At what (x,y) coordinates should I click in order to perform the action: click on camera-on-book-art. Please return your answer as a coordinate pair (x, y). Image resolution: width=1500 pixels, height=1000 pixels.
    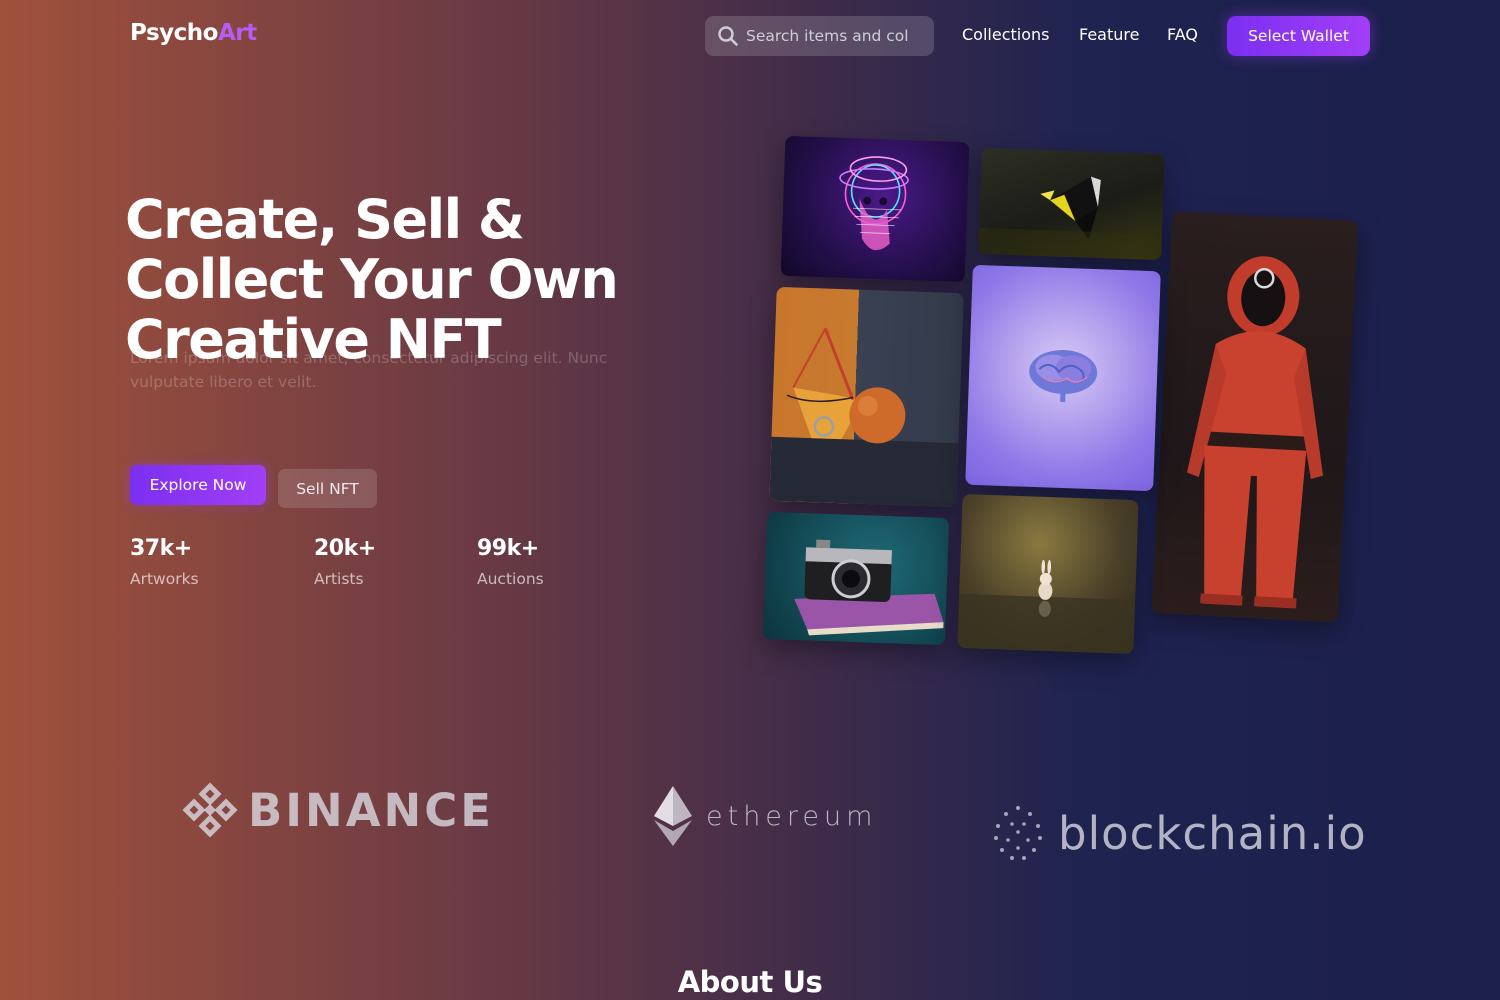
    Looking at the image, I should click on (869, 587).